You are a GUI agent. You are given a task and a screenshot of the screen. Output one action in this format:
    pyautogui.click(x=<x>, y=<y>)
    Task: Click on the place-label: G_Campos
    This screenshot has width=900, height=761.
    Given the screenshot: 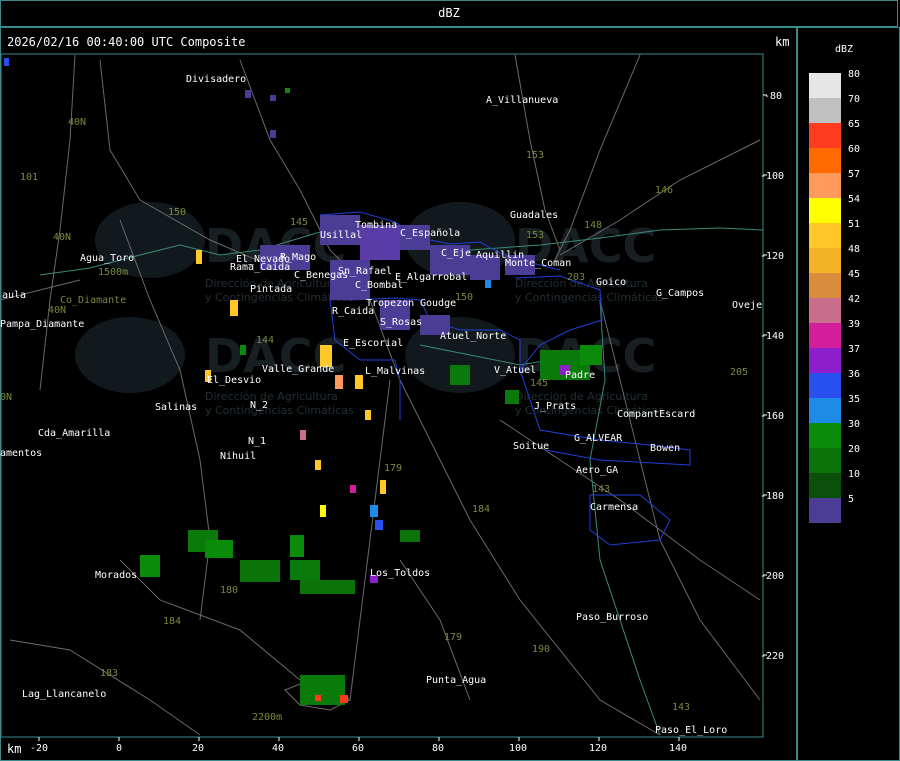 What is the action you would take?
    pyautogui.click(x=680, y=293)
    